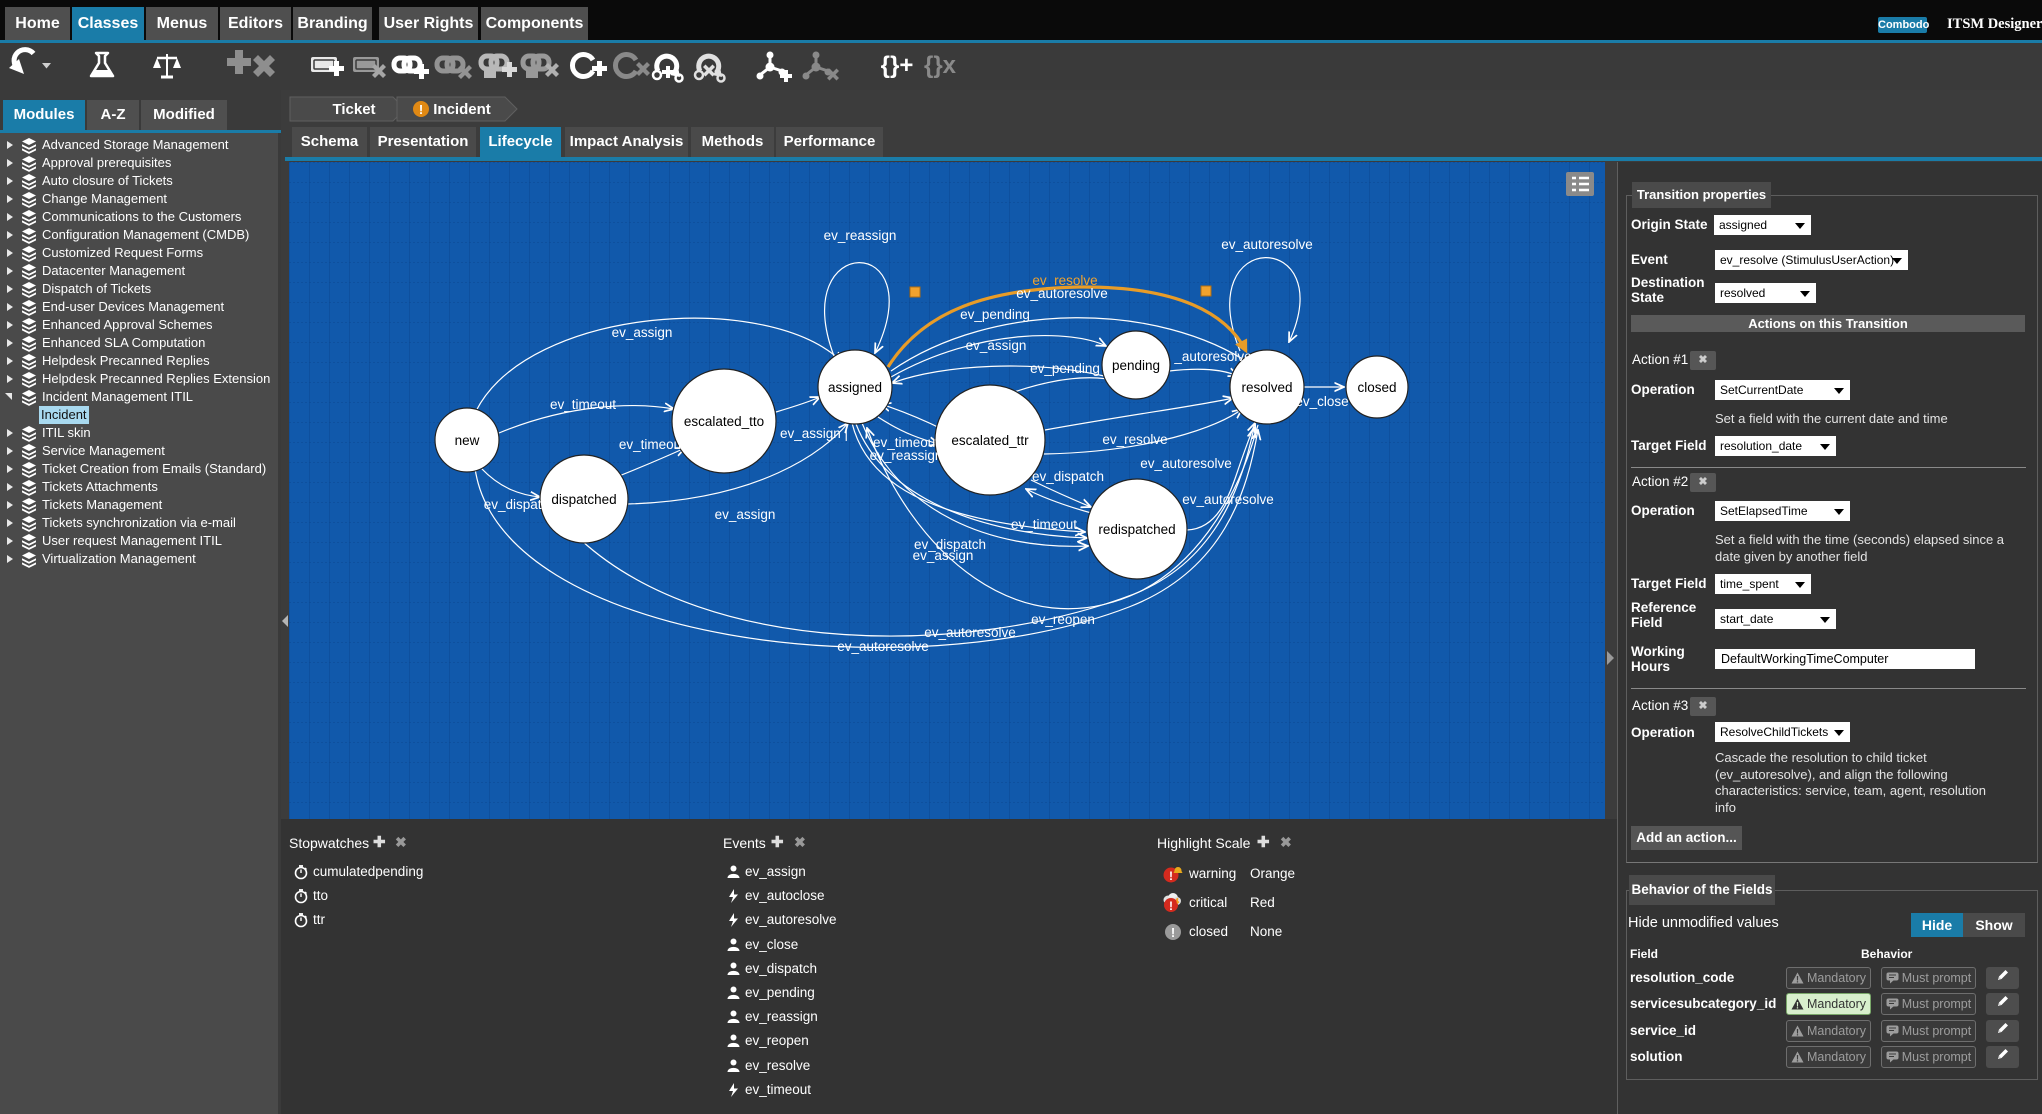 The height and width of the screenshot is (1114, 2042). What do you see at coordinates (855, 387) in the screenshot?
I see `svg-text: assigned` at bounding box center [855, 387].